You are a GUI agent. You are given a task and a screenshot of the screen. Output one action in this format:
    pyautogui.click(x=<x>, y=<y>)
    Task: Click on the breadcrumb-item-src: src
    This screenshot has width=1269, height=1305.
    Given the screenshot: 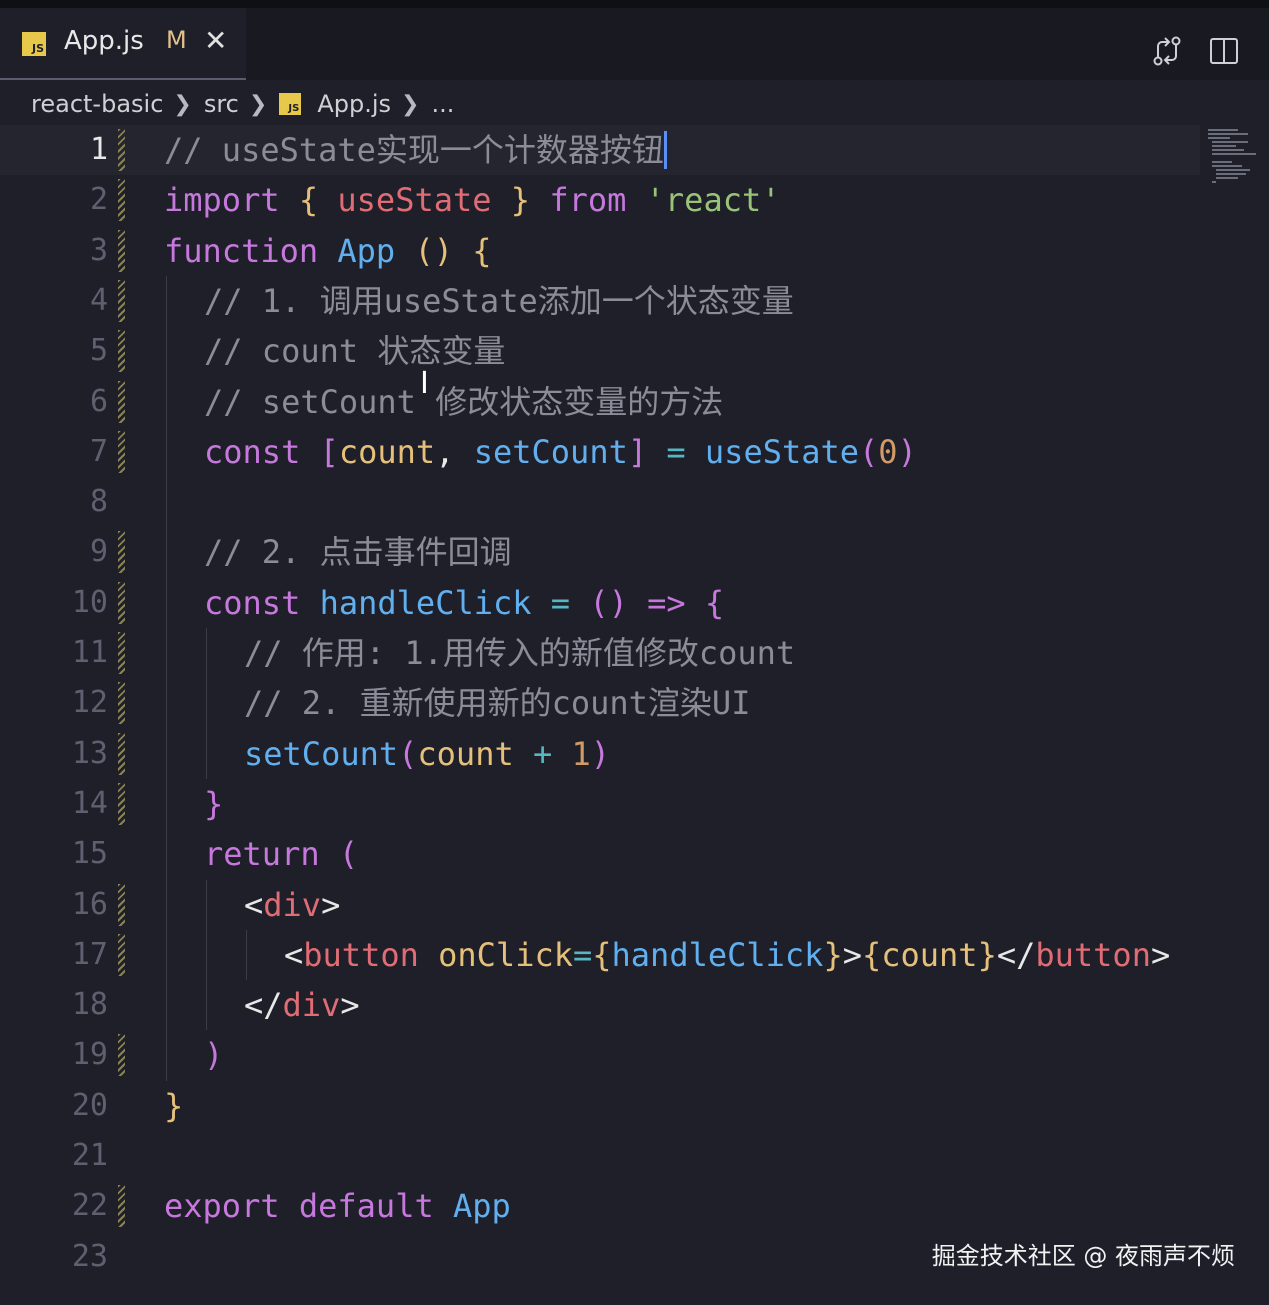 What is the action you would take?
    pyautogui.click(x=221, y=104)
    